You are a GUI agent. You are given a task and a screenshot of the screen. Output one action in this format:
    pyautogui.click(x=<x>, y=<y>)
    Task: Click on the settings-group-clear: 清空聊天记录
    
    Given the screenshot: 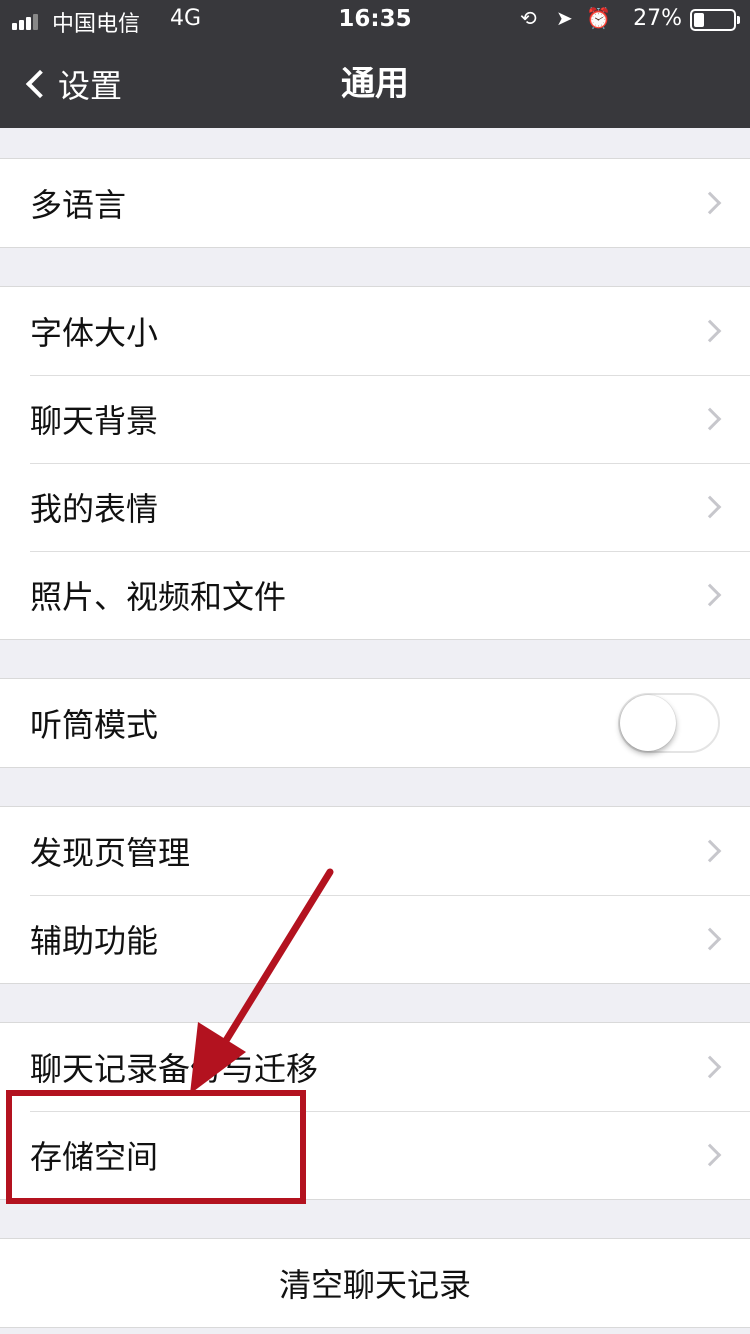 What is the action you would take?
    pyautogui.click(x=375, y=1283)
    